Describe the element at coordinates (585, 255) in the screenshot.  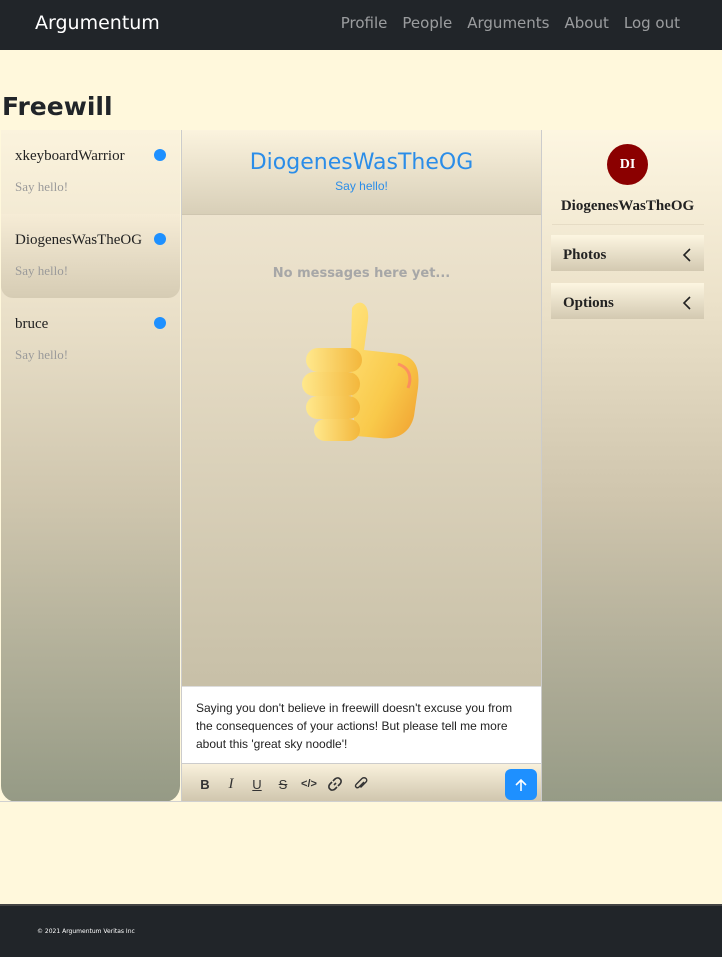
I see `section-title: Photos` at that location.